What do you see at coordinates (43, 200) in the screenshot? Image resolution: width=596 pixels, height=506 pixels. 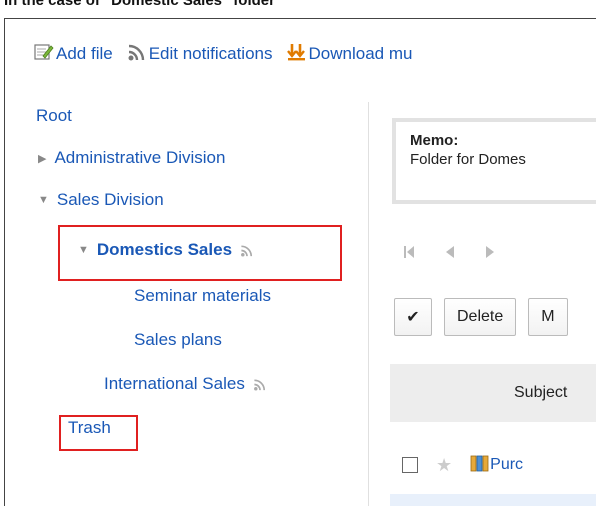 I see `expand-down-icon: ▼` at bounding box center [43, 200].